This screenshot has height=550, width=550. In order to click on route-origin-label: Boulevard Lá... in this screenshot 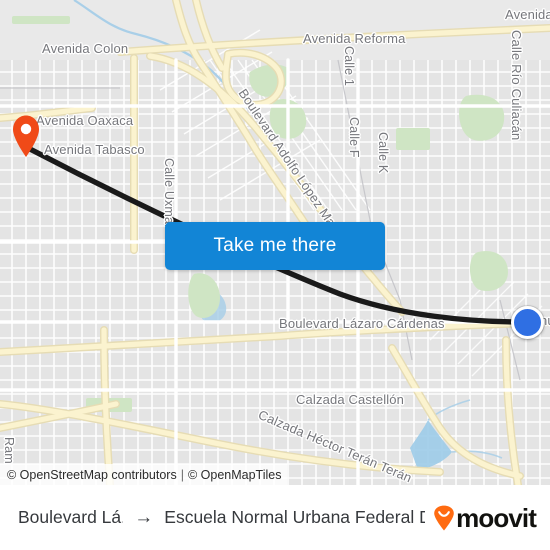, I will do `click(70, 517)`.